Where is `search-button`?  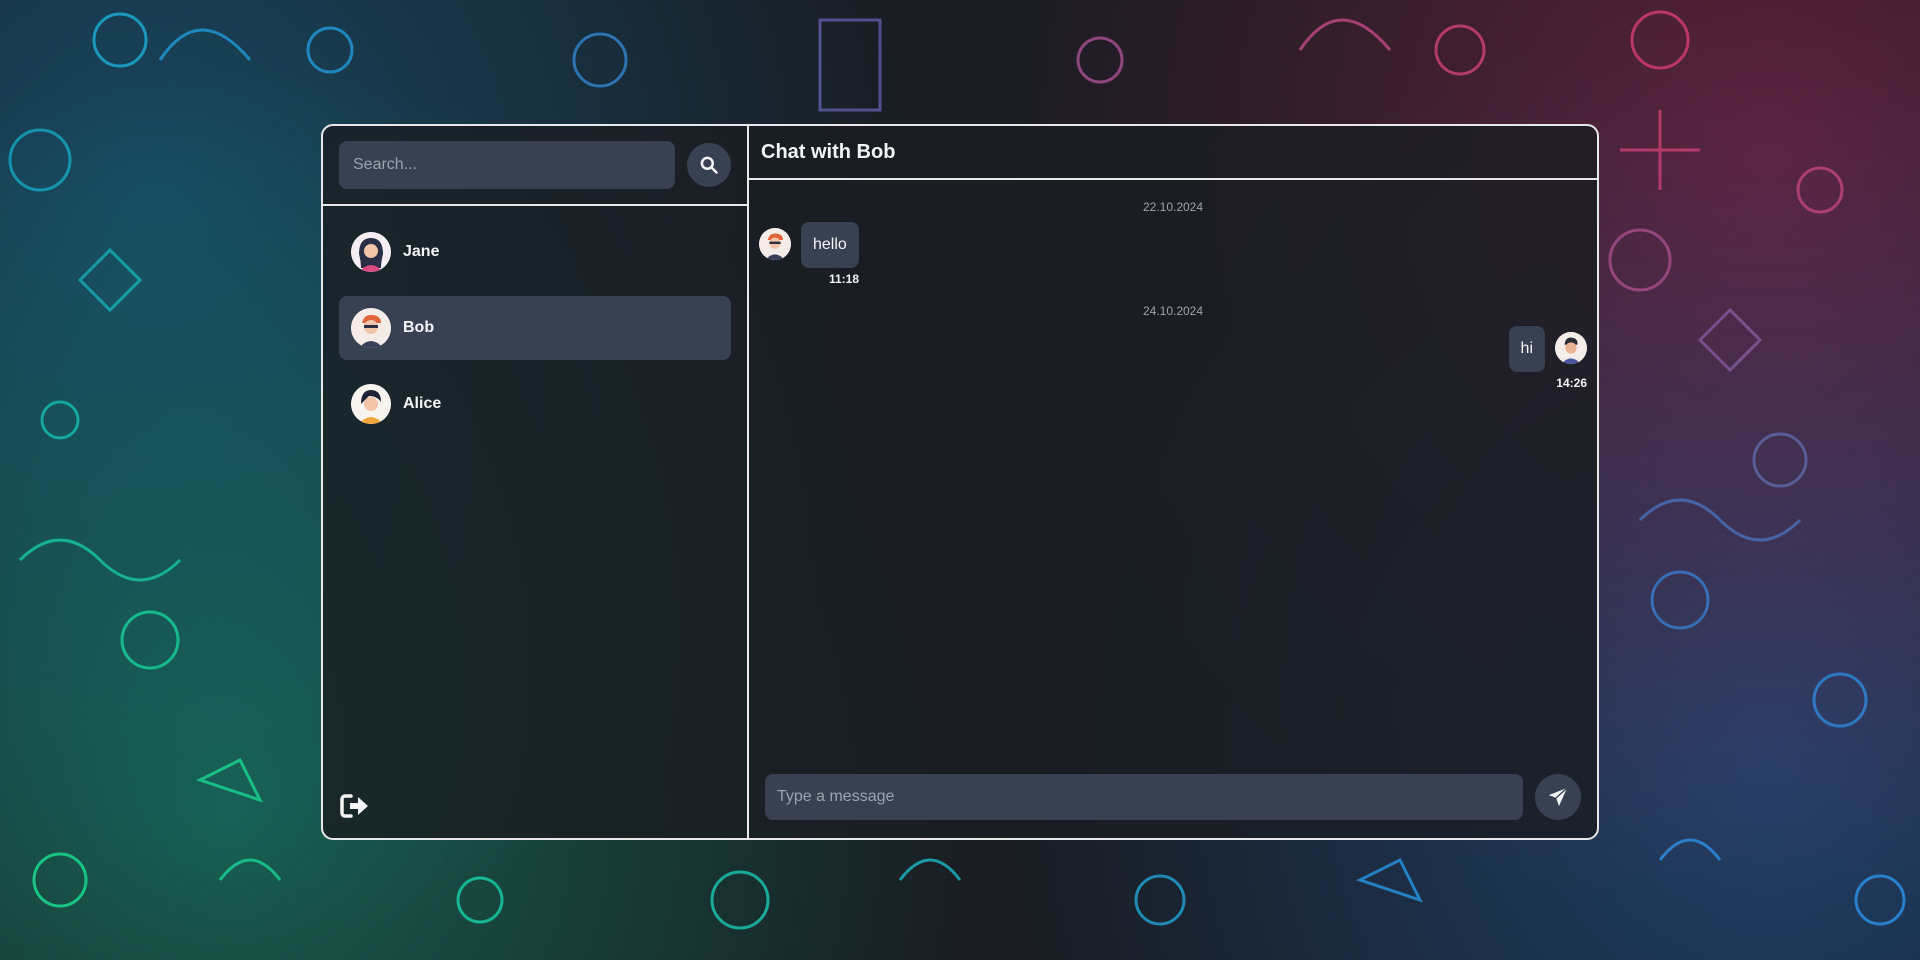 search-button is located at coordinates (709, 165).